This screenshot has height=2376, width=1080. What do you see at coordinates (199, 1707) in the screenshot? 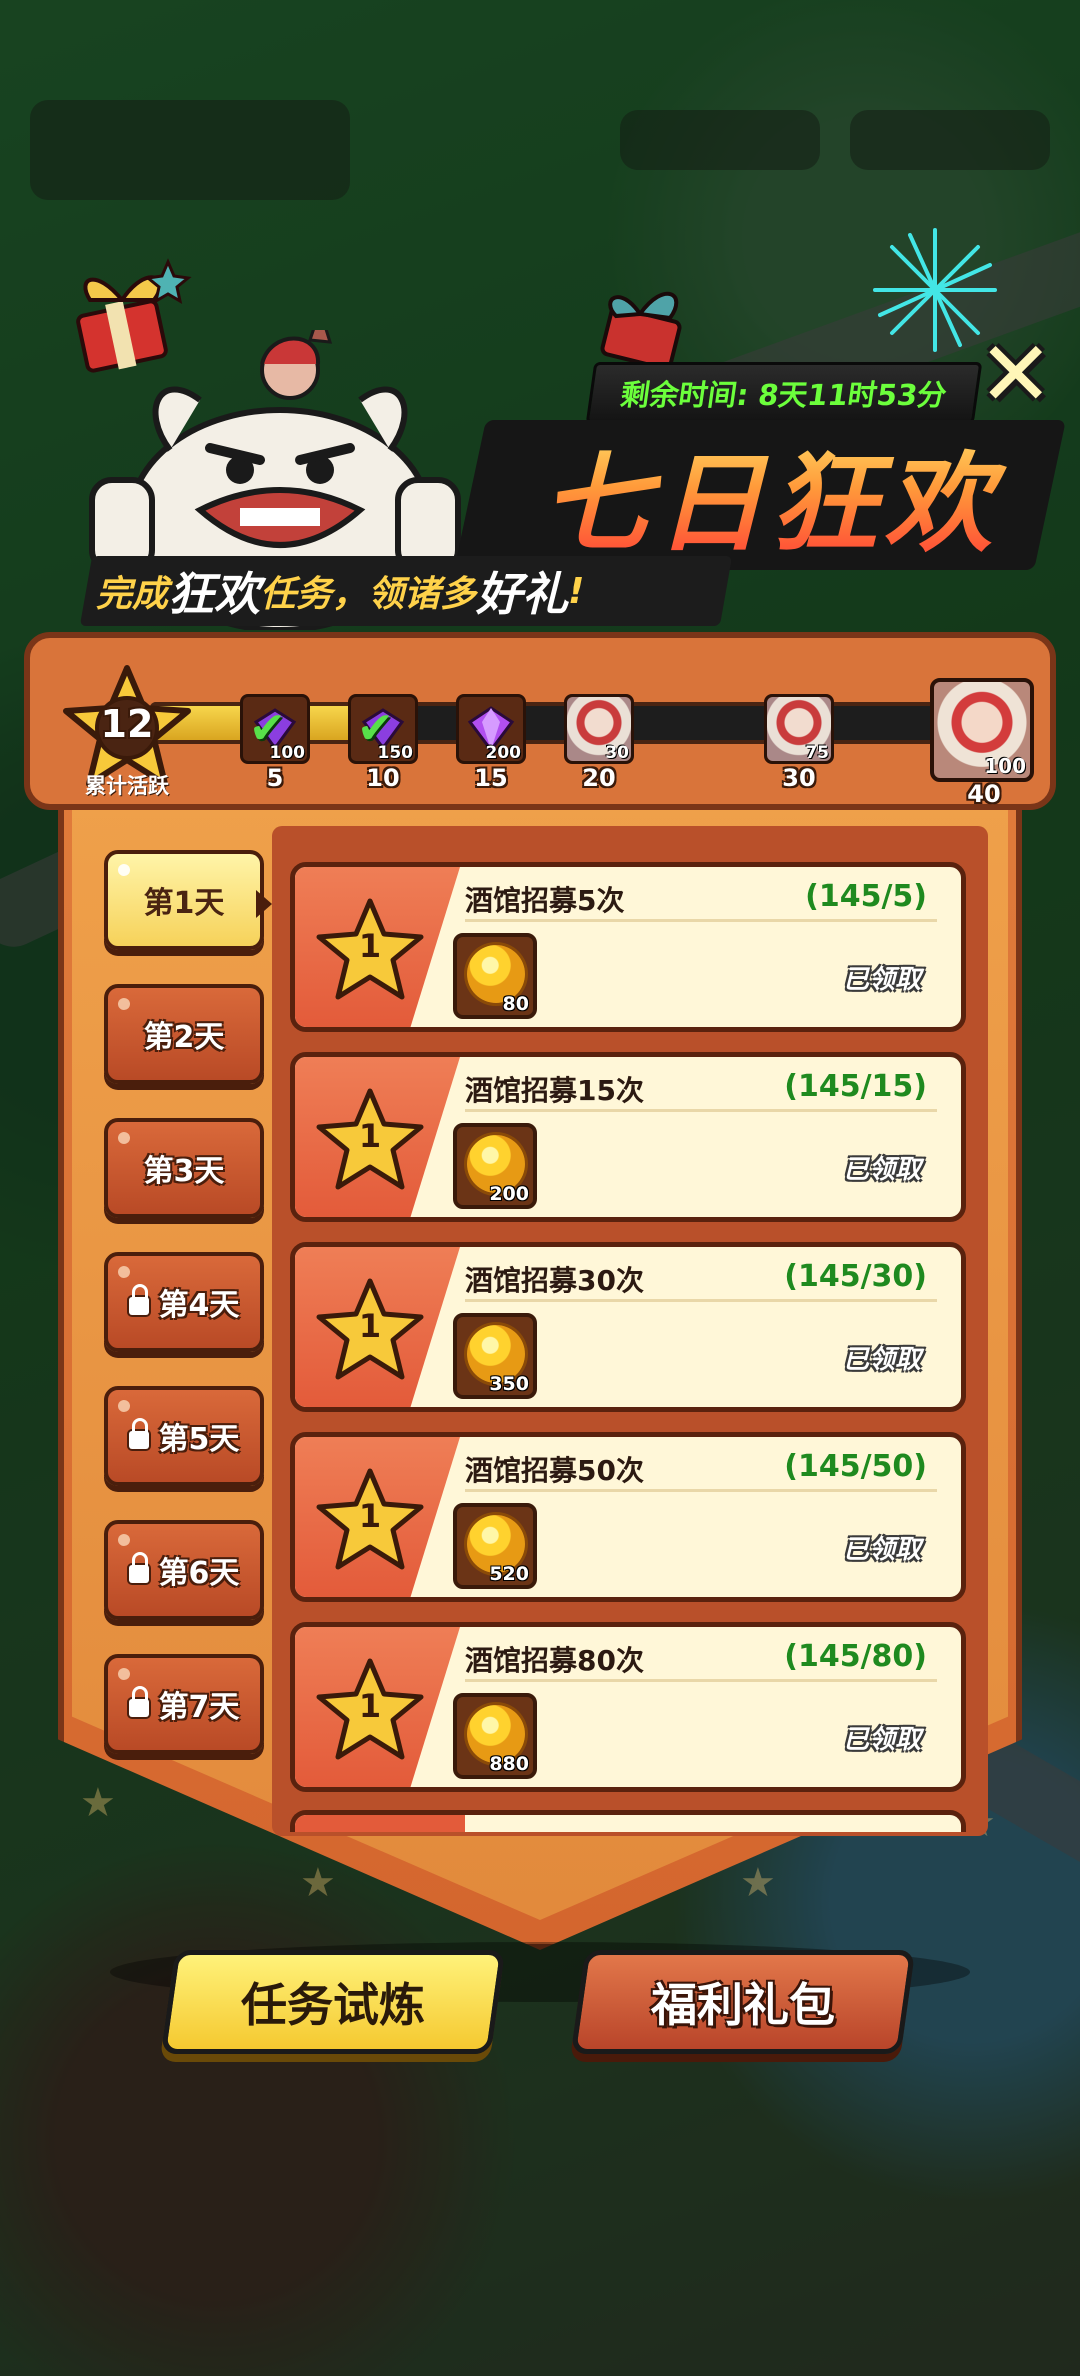
I see `day-tab-label: 第7天` at bounding box center [199, 1707].